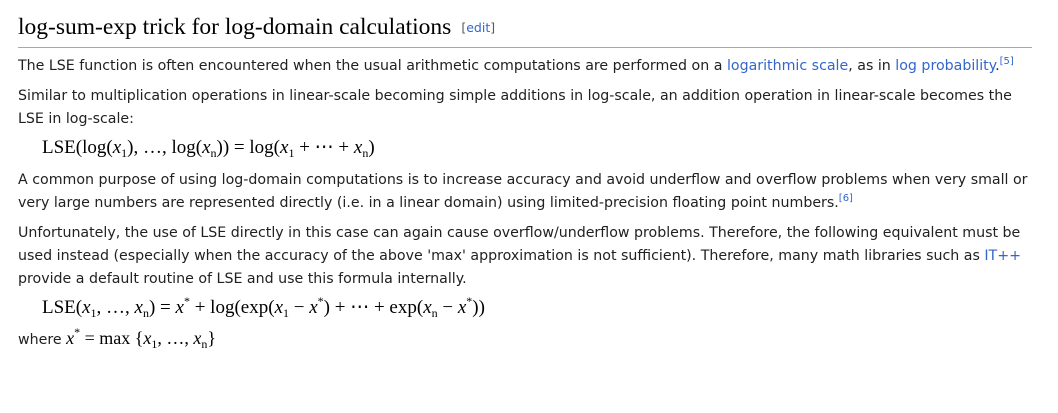  What do you see at coordinates (493, 27) in the screenshot?
I see `edit-bracket-close: ]` at bounding box center [493, 27].